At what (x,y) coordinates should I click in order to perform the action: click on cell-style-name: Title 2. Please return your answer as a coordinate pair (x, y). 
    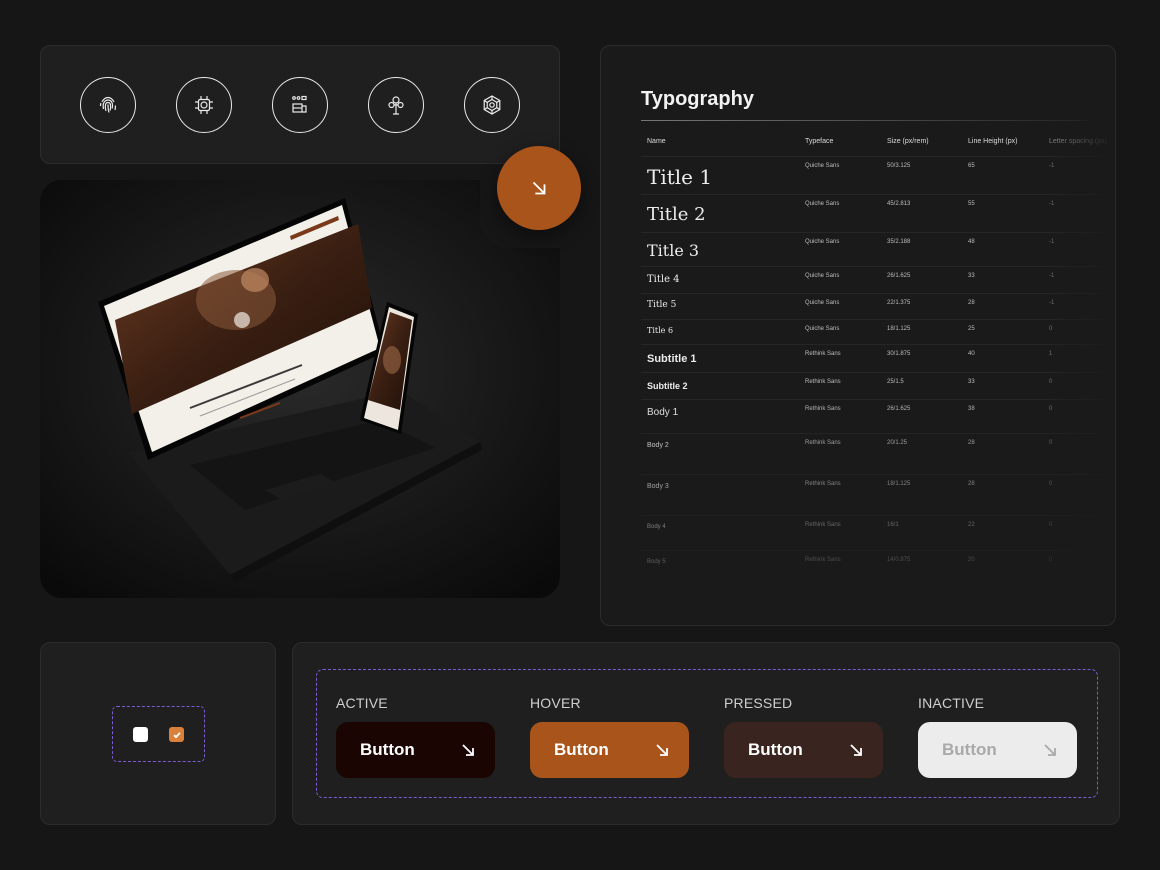
    Looking at the image, I should click on (676, 214).